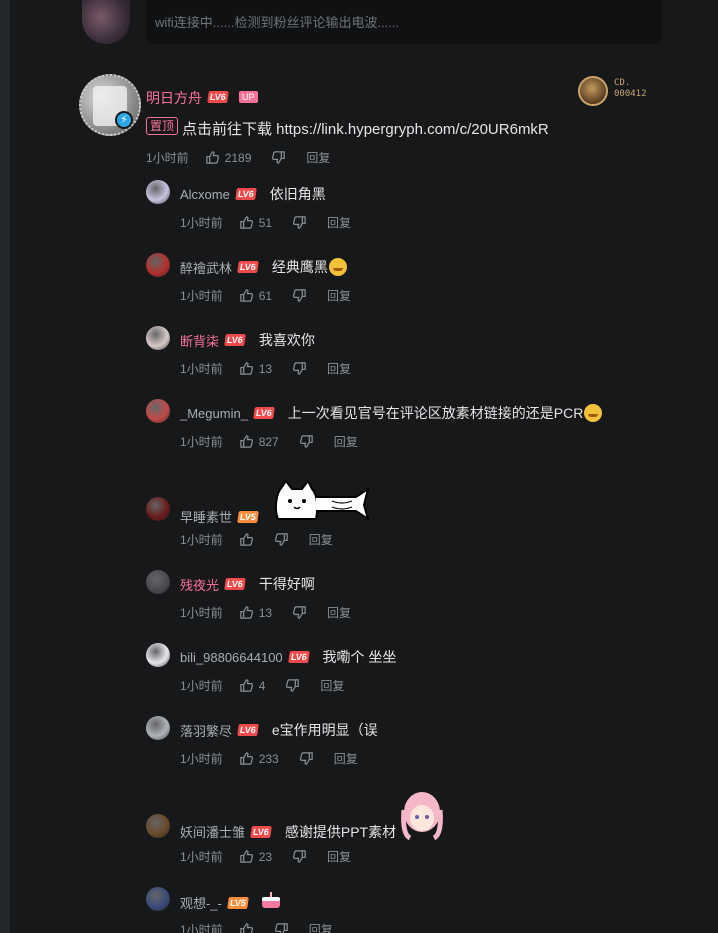  I want to click on fan-badge-number: CD. 000412, so click(630, 88).